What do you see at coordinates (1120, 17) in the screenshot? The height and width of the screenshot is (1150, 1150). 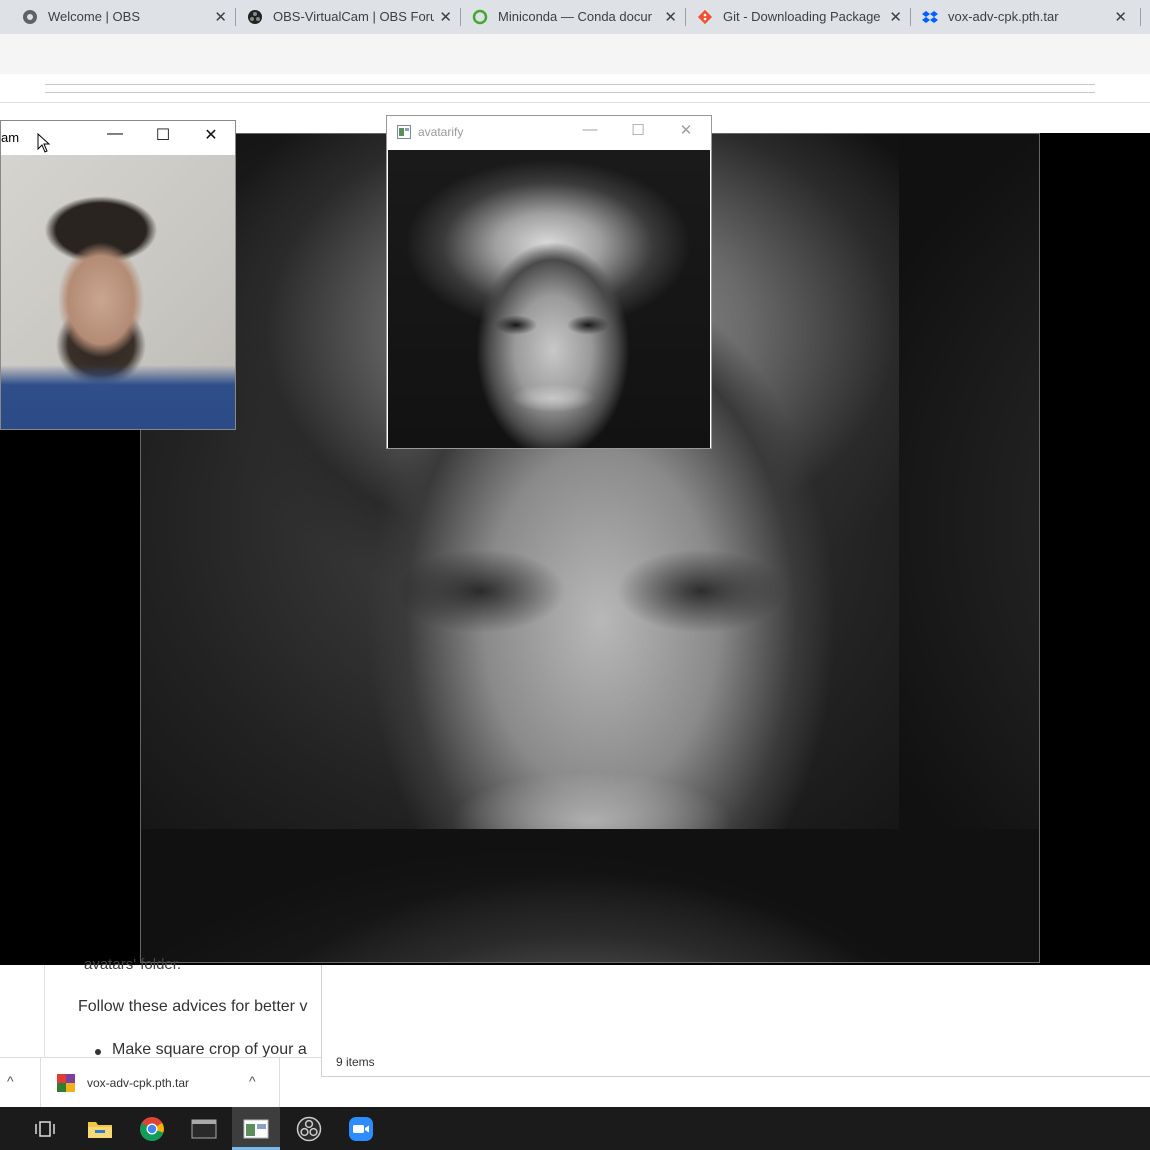 I see `tab-close-icon: ✕` at bounding box center [1120, 17].